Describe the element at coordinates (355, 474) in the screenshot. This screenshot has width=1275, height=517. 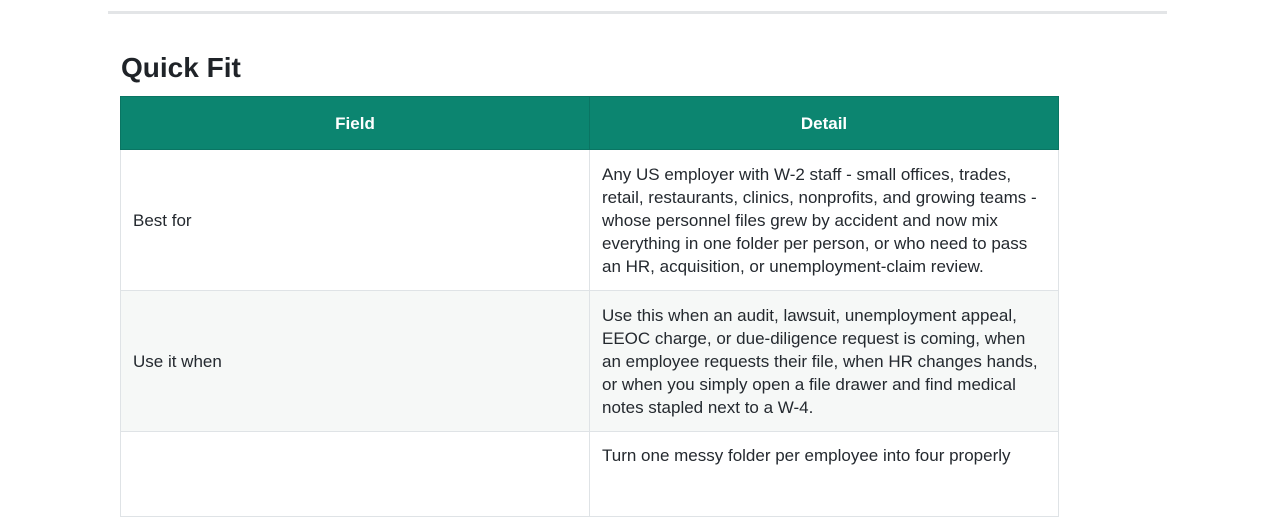
I see `field-cell` at that location.